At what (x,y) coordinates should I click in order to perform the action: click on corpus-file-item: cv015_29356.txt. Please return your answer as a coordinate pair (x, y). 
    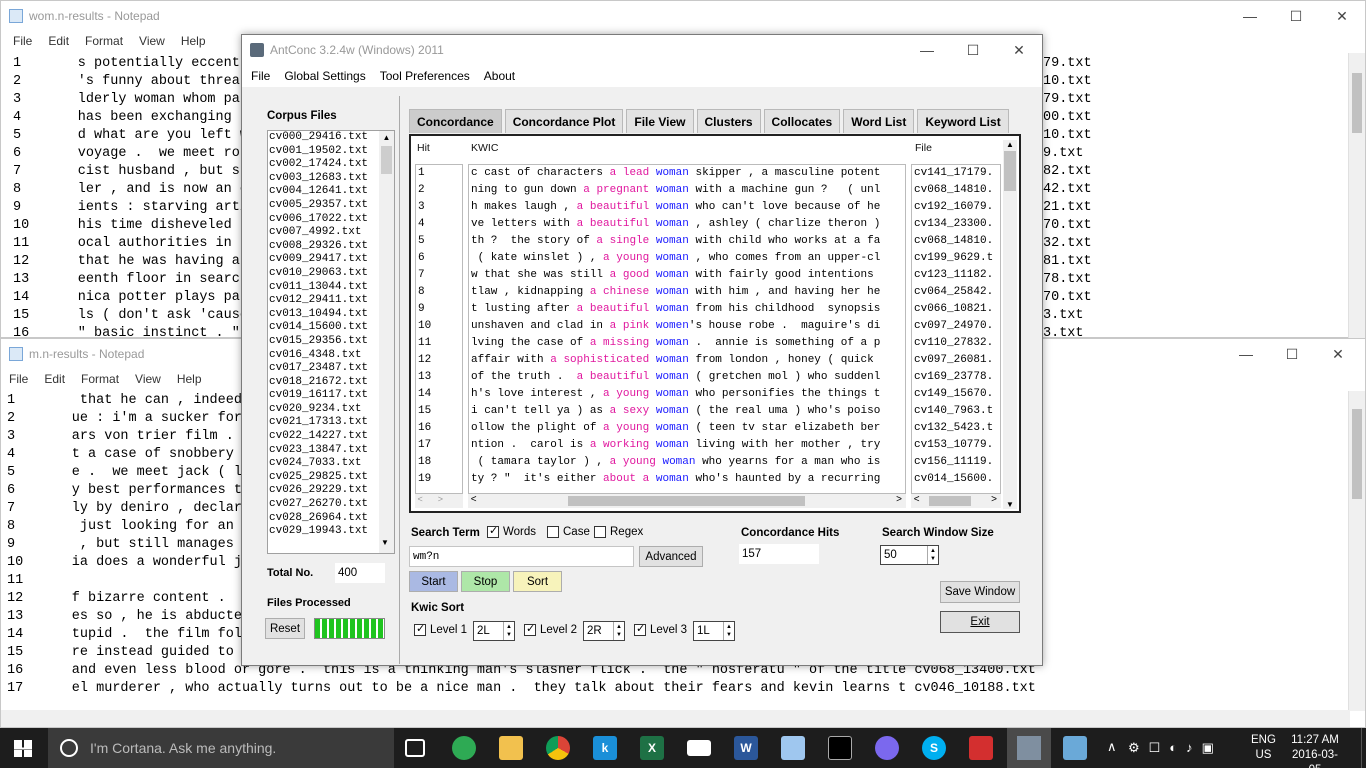
    Looking at the image, I should click on (331, 342).